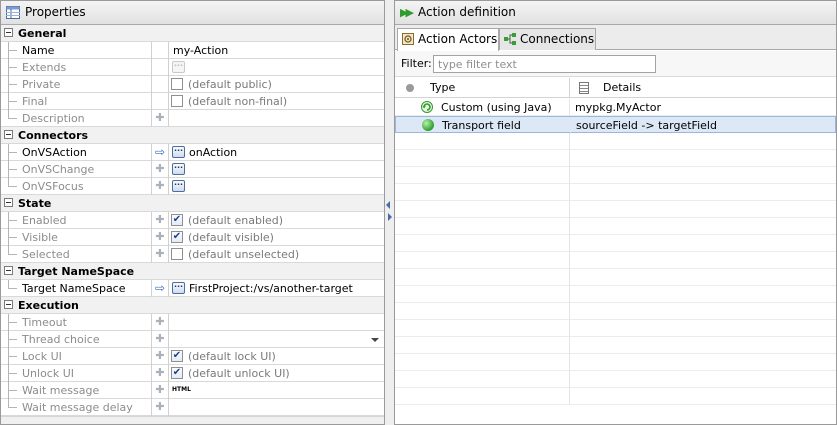 The image size is (837, 425). I want to click on unlock-ui-checkbox: ✔, so click(177, 373).